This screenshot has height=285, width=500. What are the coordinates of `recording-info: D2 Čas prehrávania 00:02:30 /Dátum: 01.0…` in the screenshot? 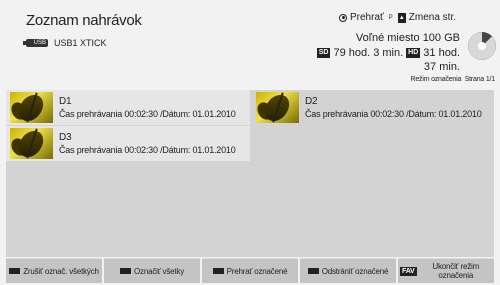 It's located at (393, 108).